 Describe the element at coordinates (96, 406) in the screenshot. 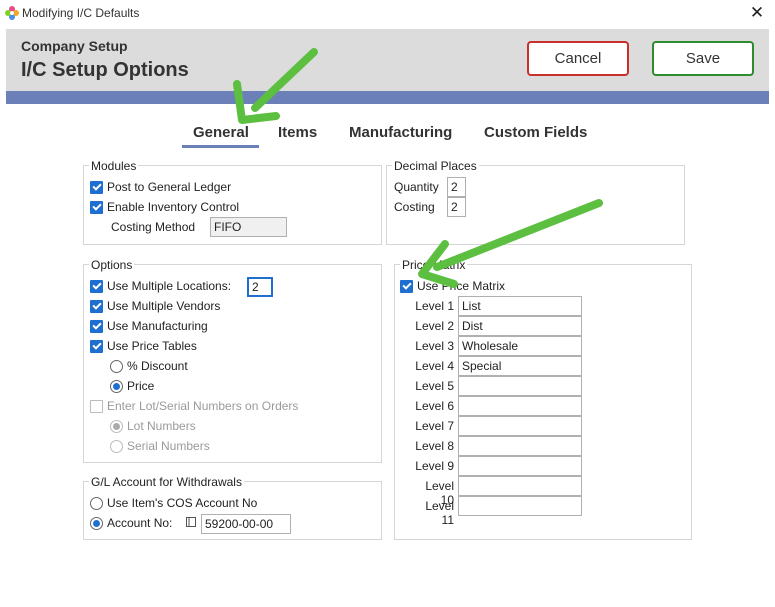

I see `checkbox-icon` at that location.